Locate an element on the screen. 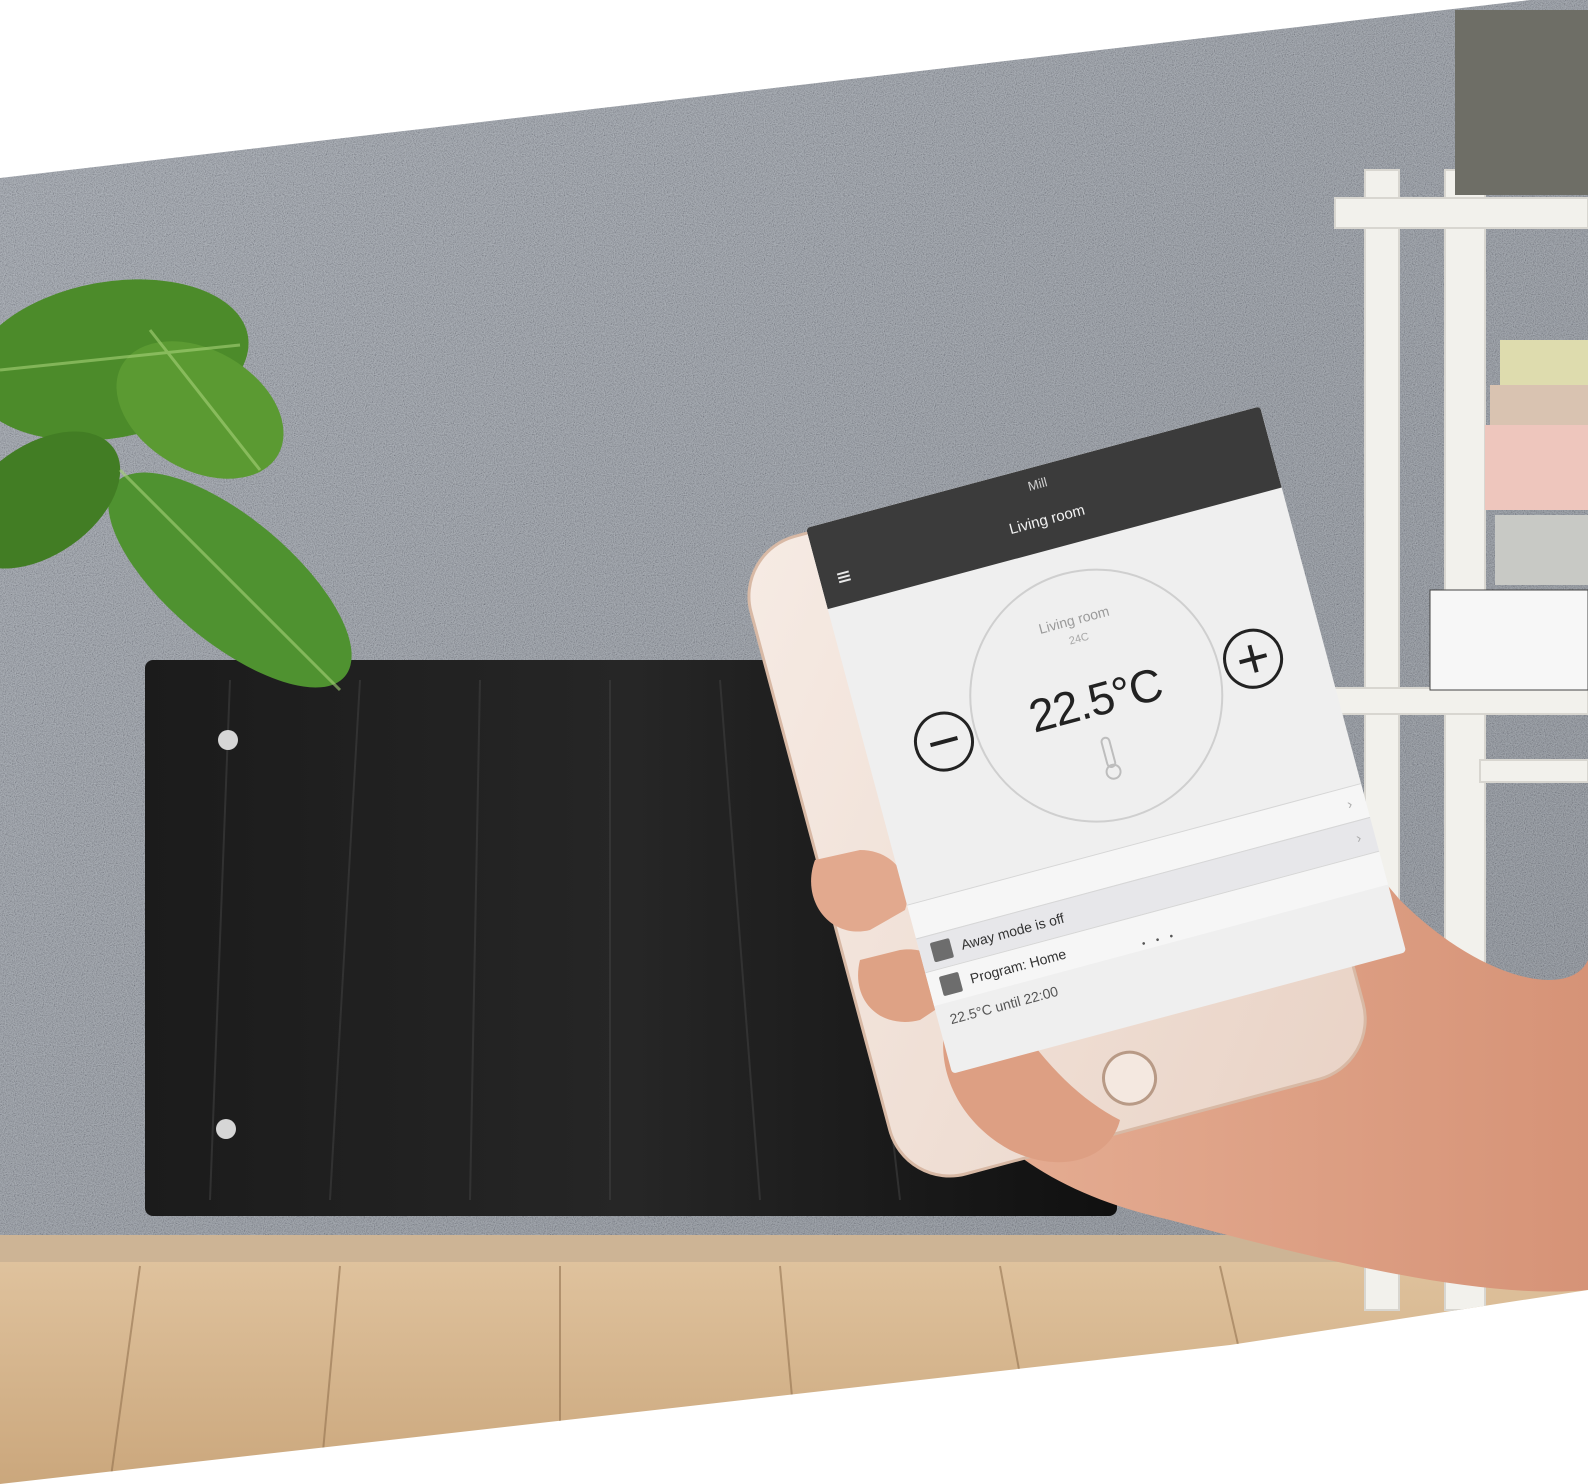 Image resolution: width=1588 pixels, height=1484 pixels. away-icon is located at coordinates (942, 950).